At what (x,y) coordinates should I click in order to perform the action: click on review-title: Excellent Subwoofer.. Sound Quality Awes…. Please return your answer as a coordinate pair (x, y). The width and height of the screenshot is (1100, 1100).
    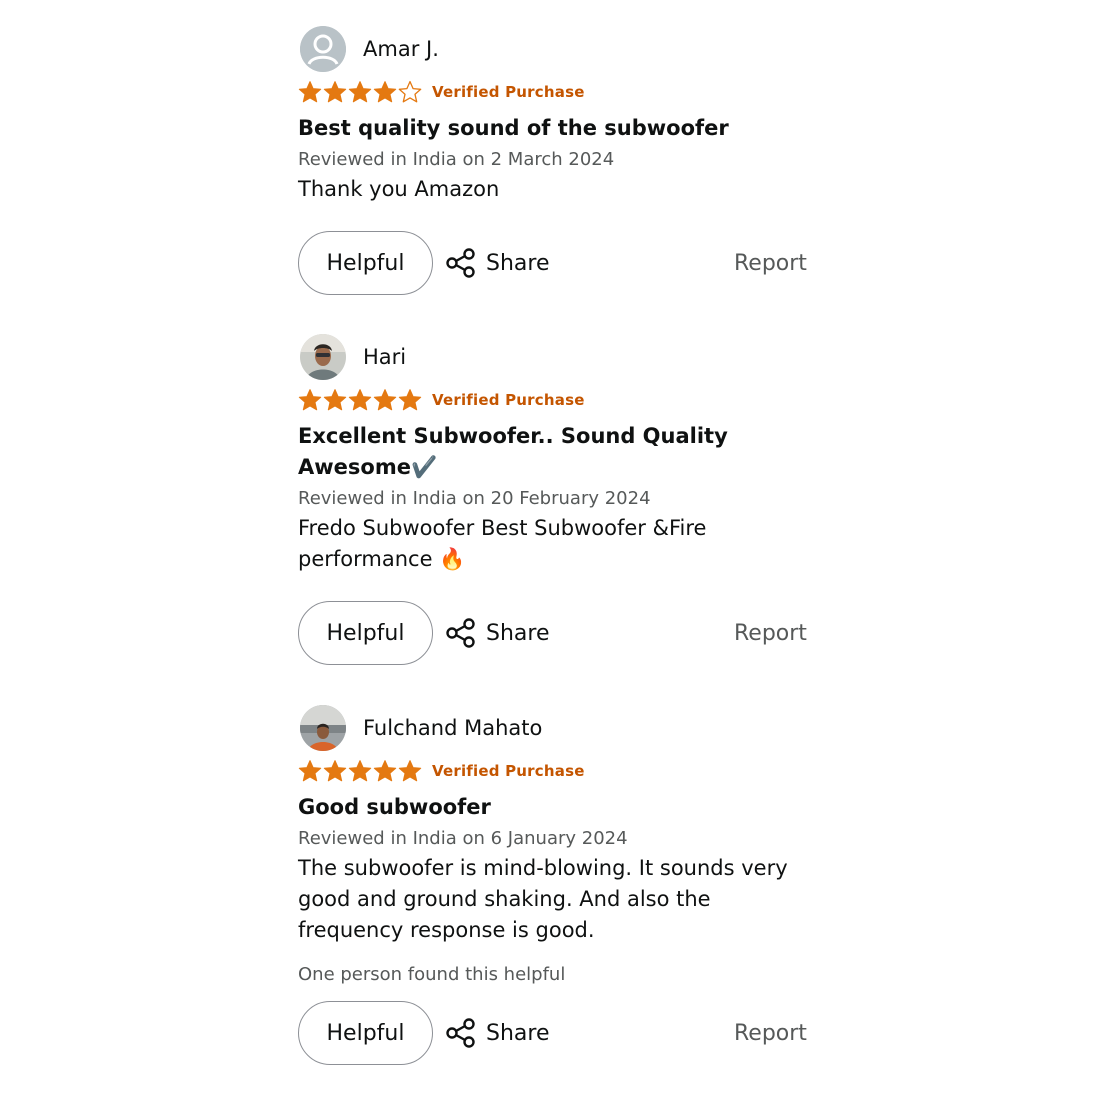
    Looking at the image, I should click on (558, 452).